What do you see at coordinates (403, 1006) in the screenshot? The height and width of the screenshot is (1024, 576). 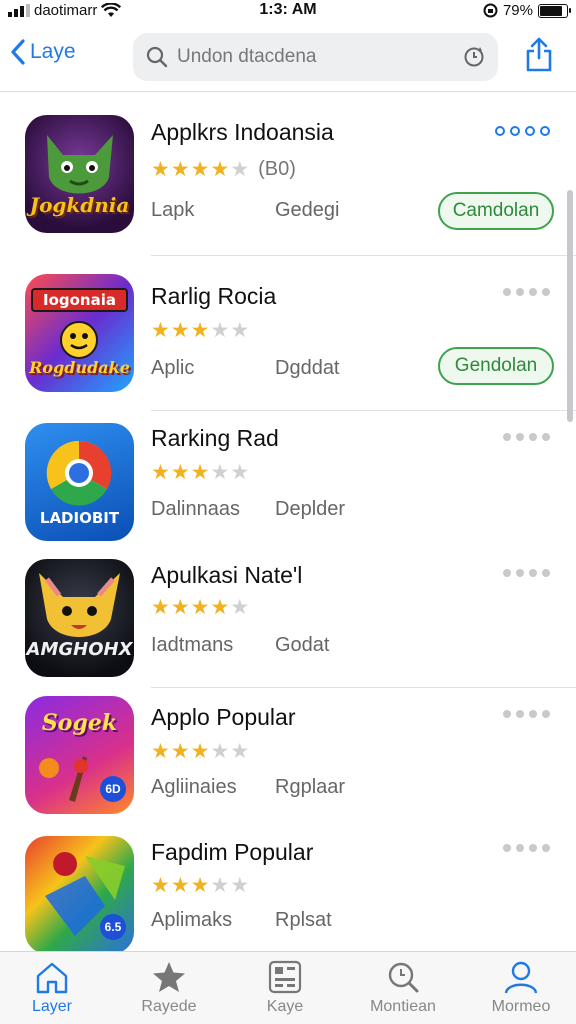 I see `tab-label: Montiean` at bounding box center [403, 1006].